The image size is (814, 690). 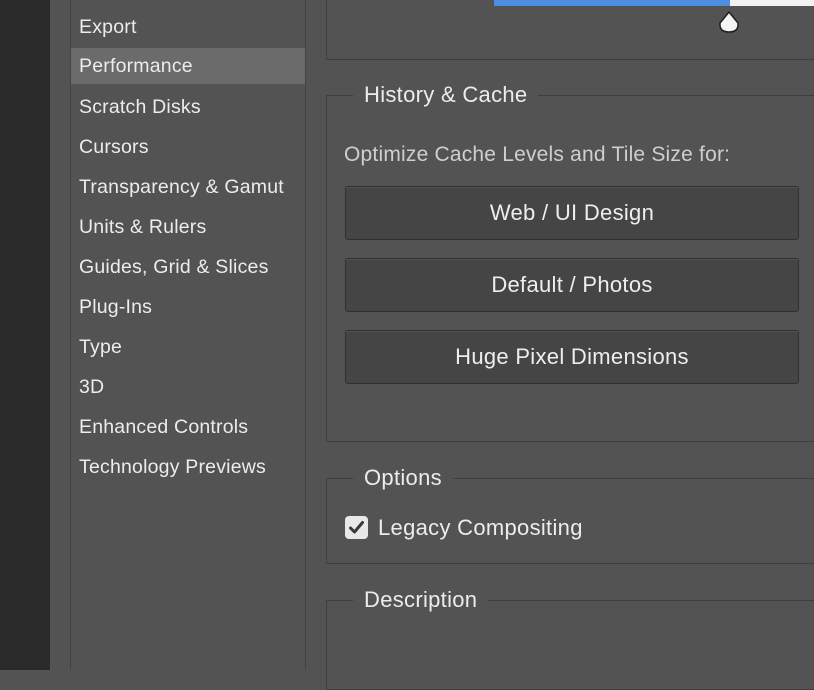 What do you see at coordinates (188, 66) in the screenshot?
I see `sidebar-item-performance: Performance` at bounding box center [188, 66].